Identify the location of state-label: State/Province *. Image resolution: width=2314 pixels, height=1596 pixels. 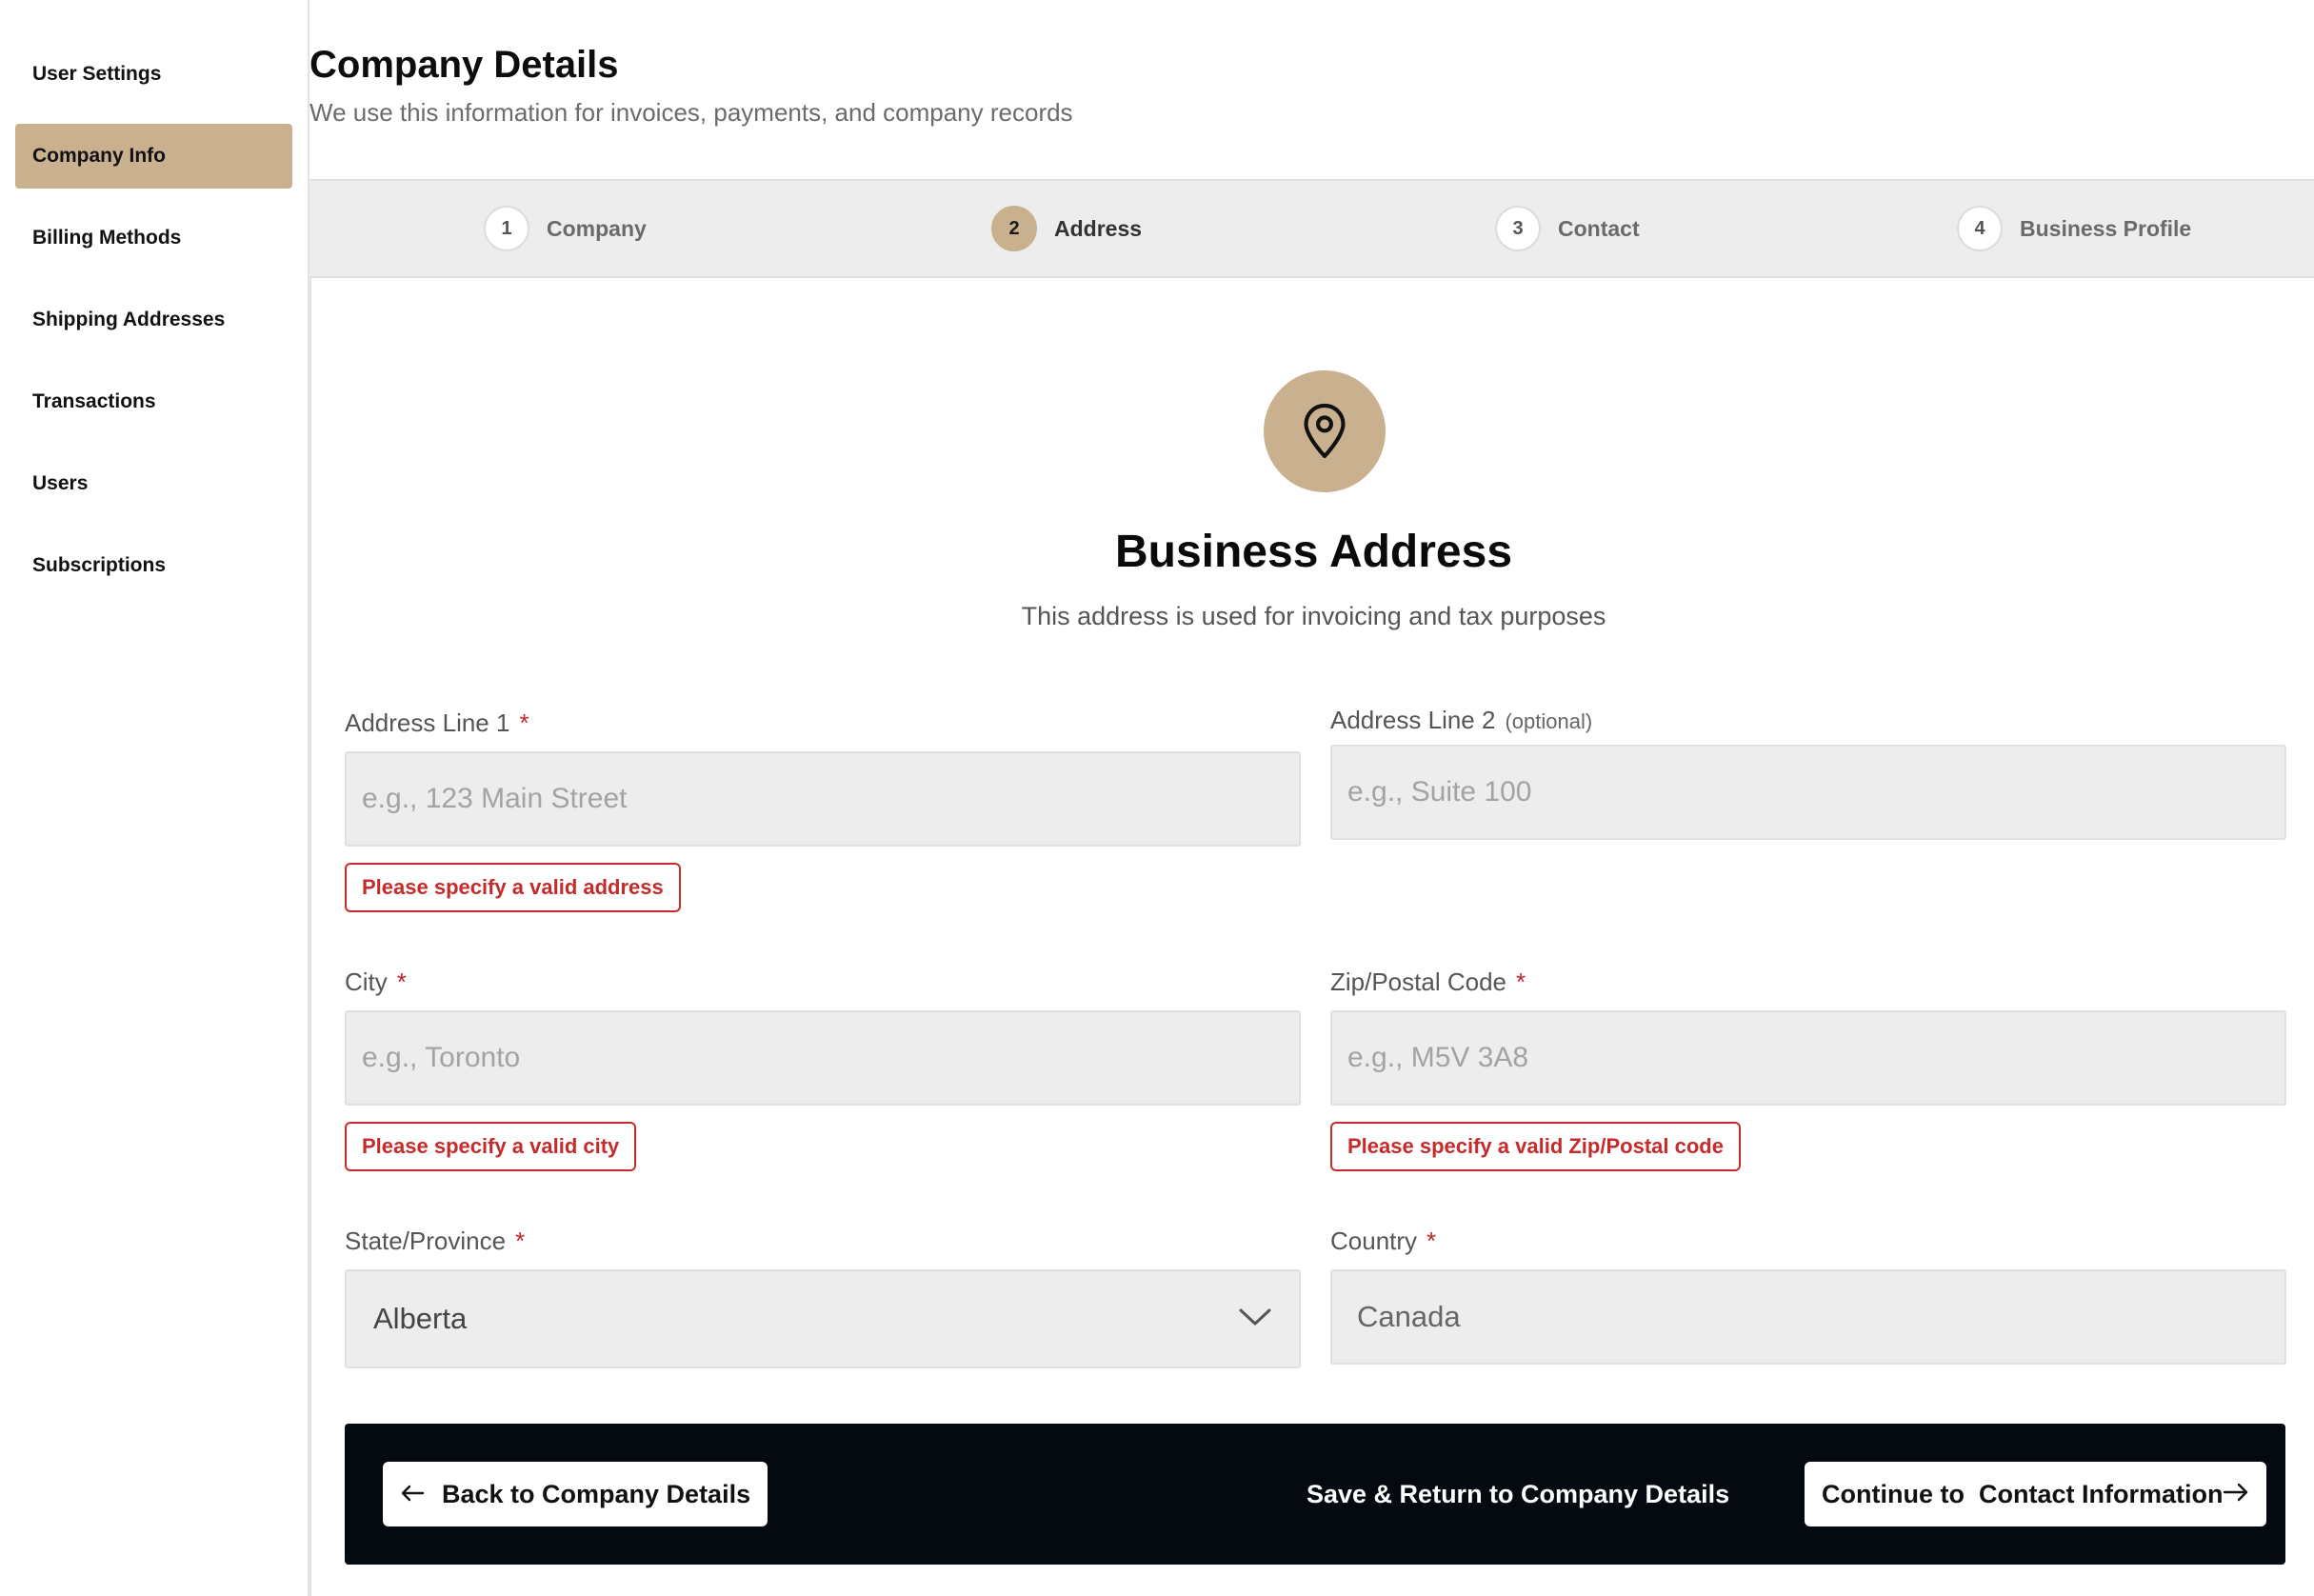
(435, 1241).